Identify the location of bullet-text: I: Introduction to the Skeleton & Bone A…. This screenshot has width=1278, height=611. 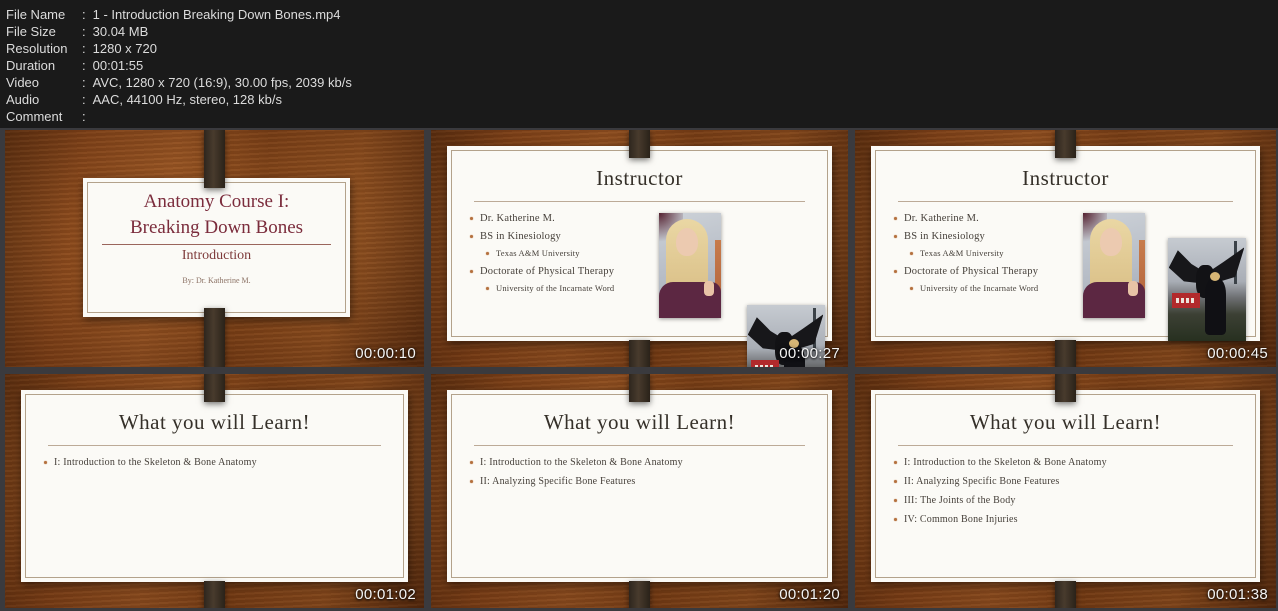
(1005, 462).